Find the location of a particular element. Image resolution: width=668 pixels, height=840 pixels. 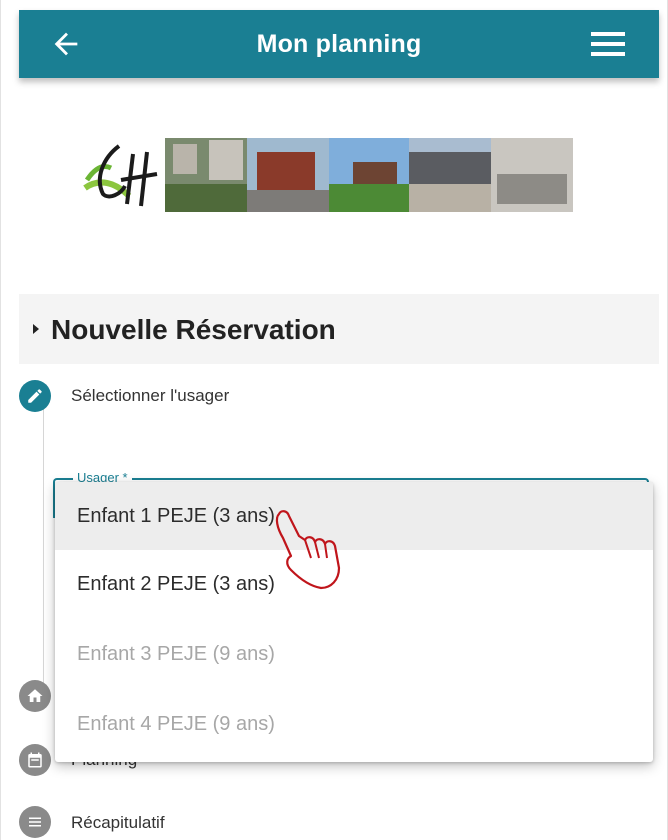

step-1-icon is located at coordinates (35, 396).